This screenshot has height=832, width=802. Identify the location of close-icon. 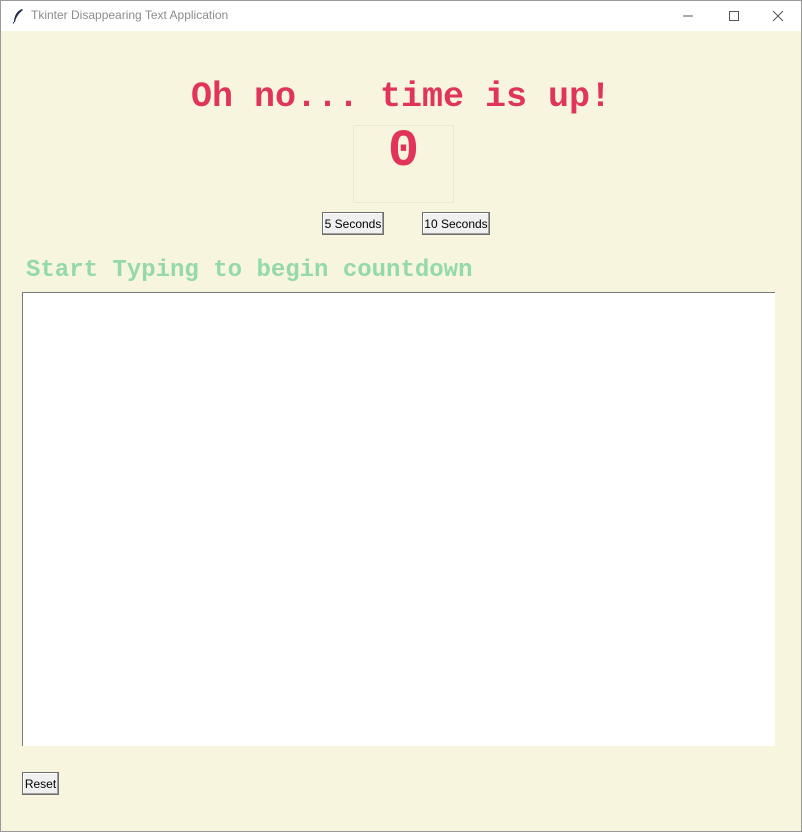
(778, 16).